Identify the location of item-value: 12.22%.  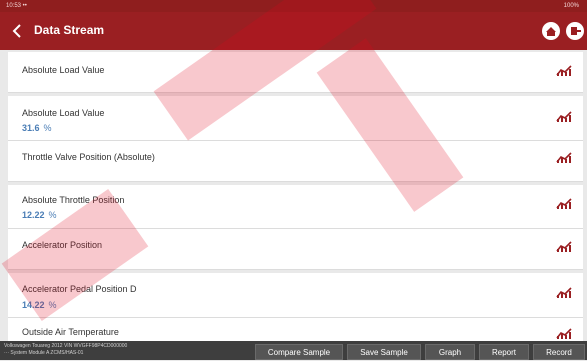
(39, 215).